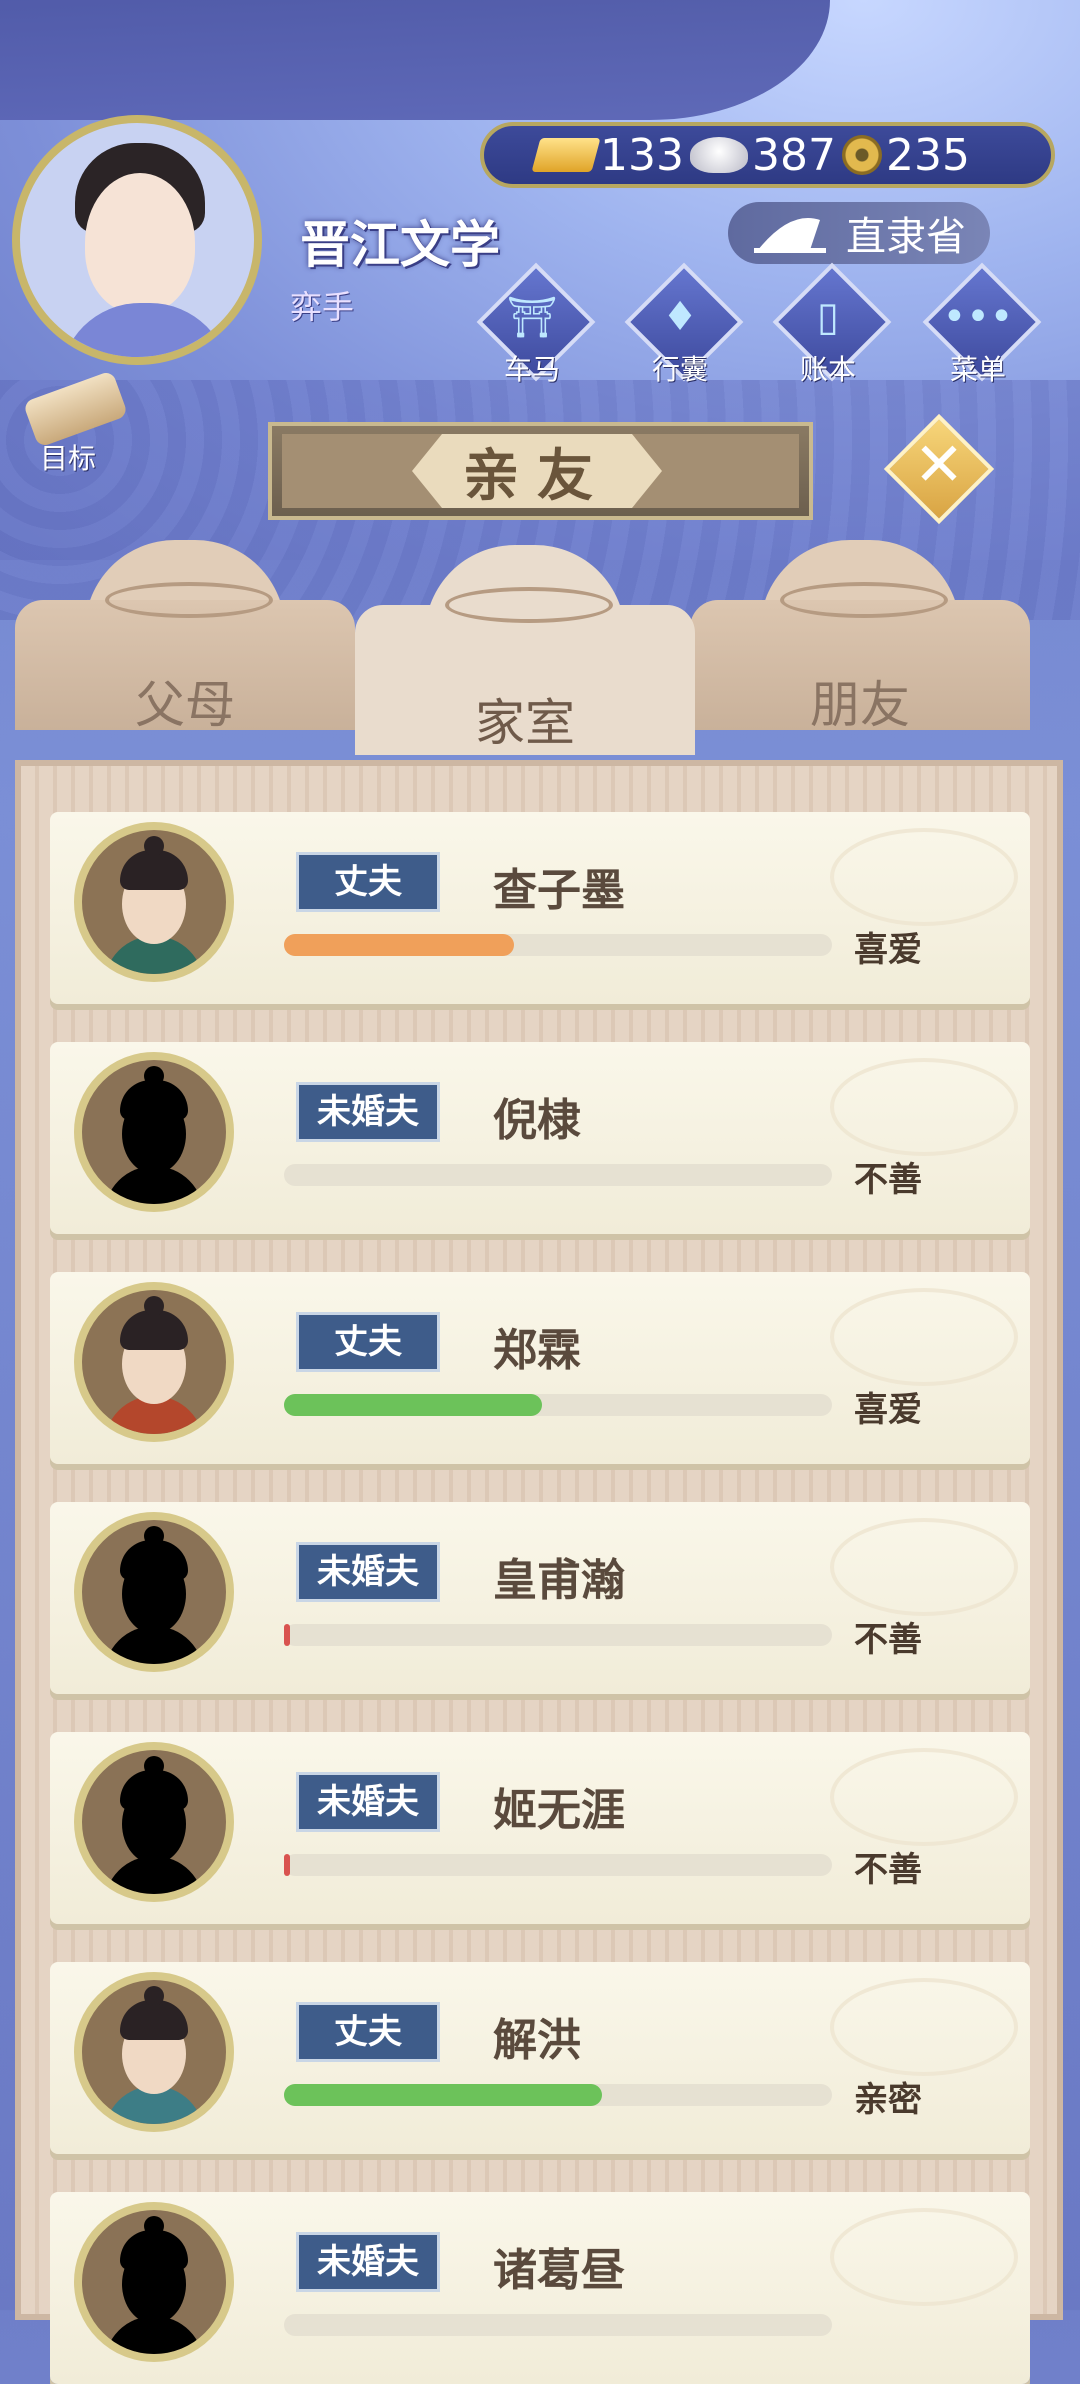 Image resolution: width=1080 pixels, height=2384 pixels. Describe the element at coordinates (73, 422) in the screenshot. I see `goal-button: 目标` at that location.